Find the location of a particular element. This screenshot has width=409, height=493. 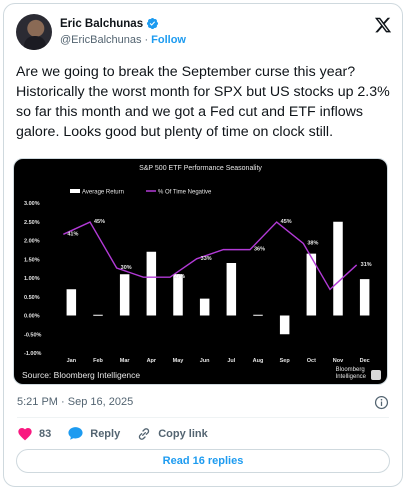

tweet-timestamp: 5:21 PM · Sep 16, 2025 is located at coordinates (75, 402).